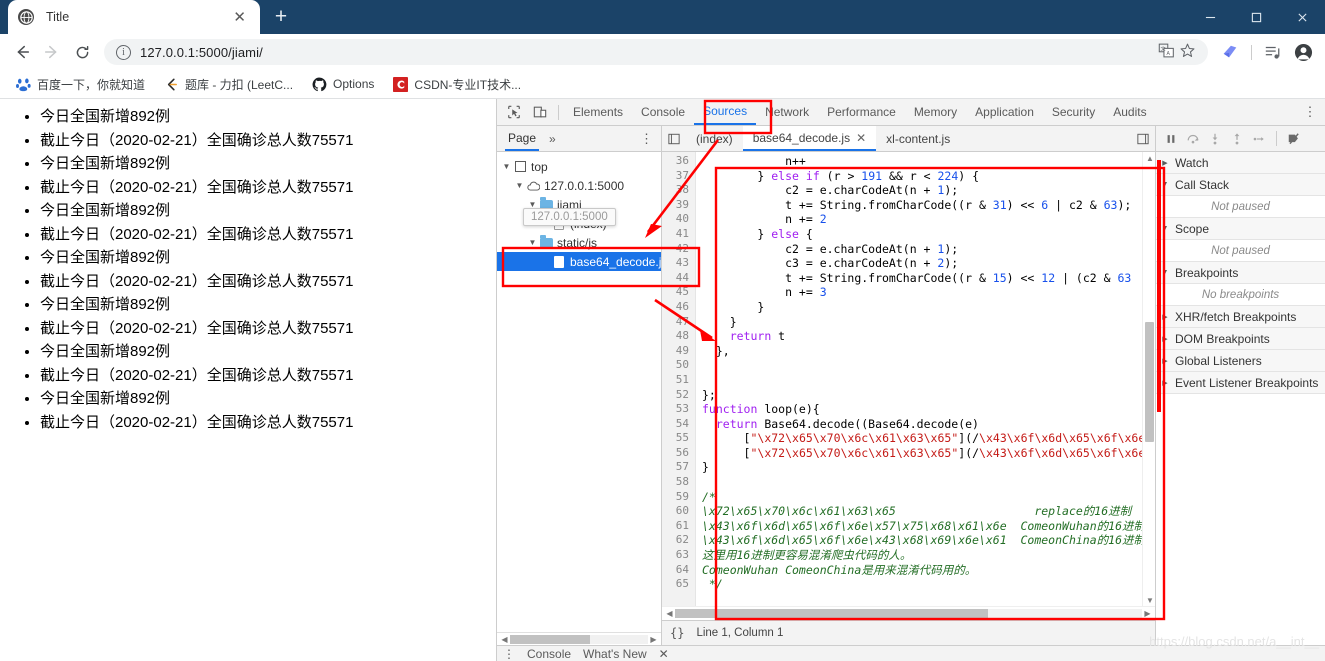  Describe the element at coordinates (922, 234) in the screenshot. I see `code-line: } else {` at that location.